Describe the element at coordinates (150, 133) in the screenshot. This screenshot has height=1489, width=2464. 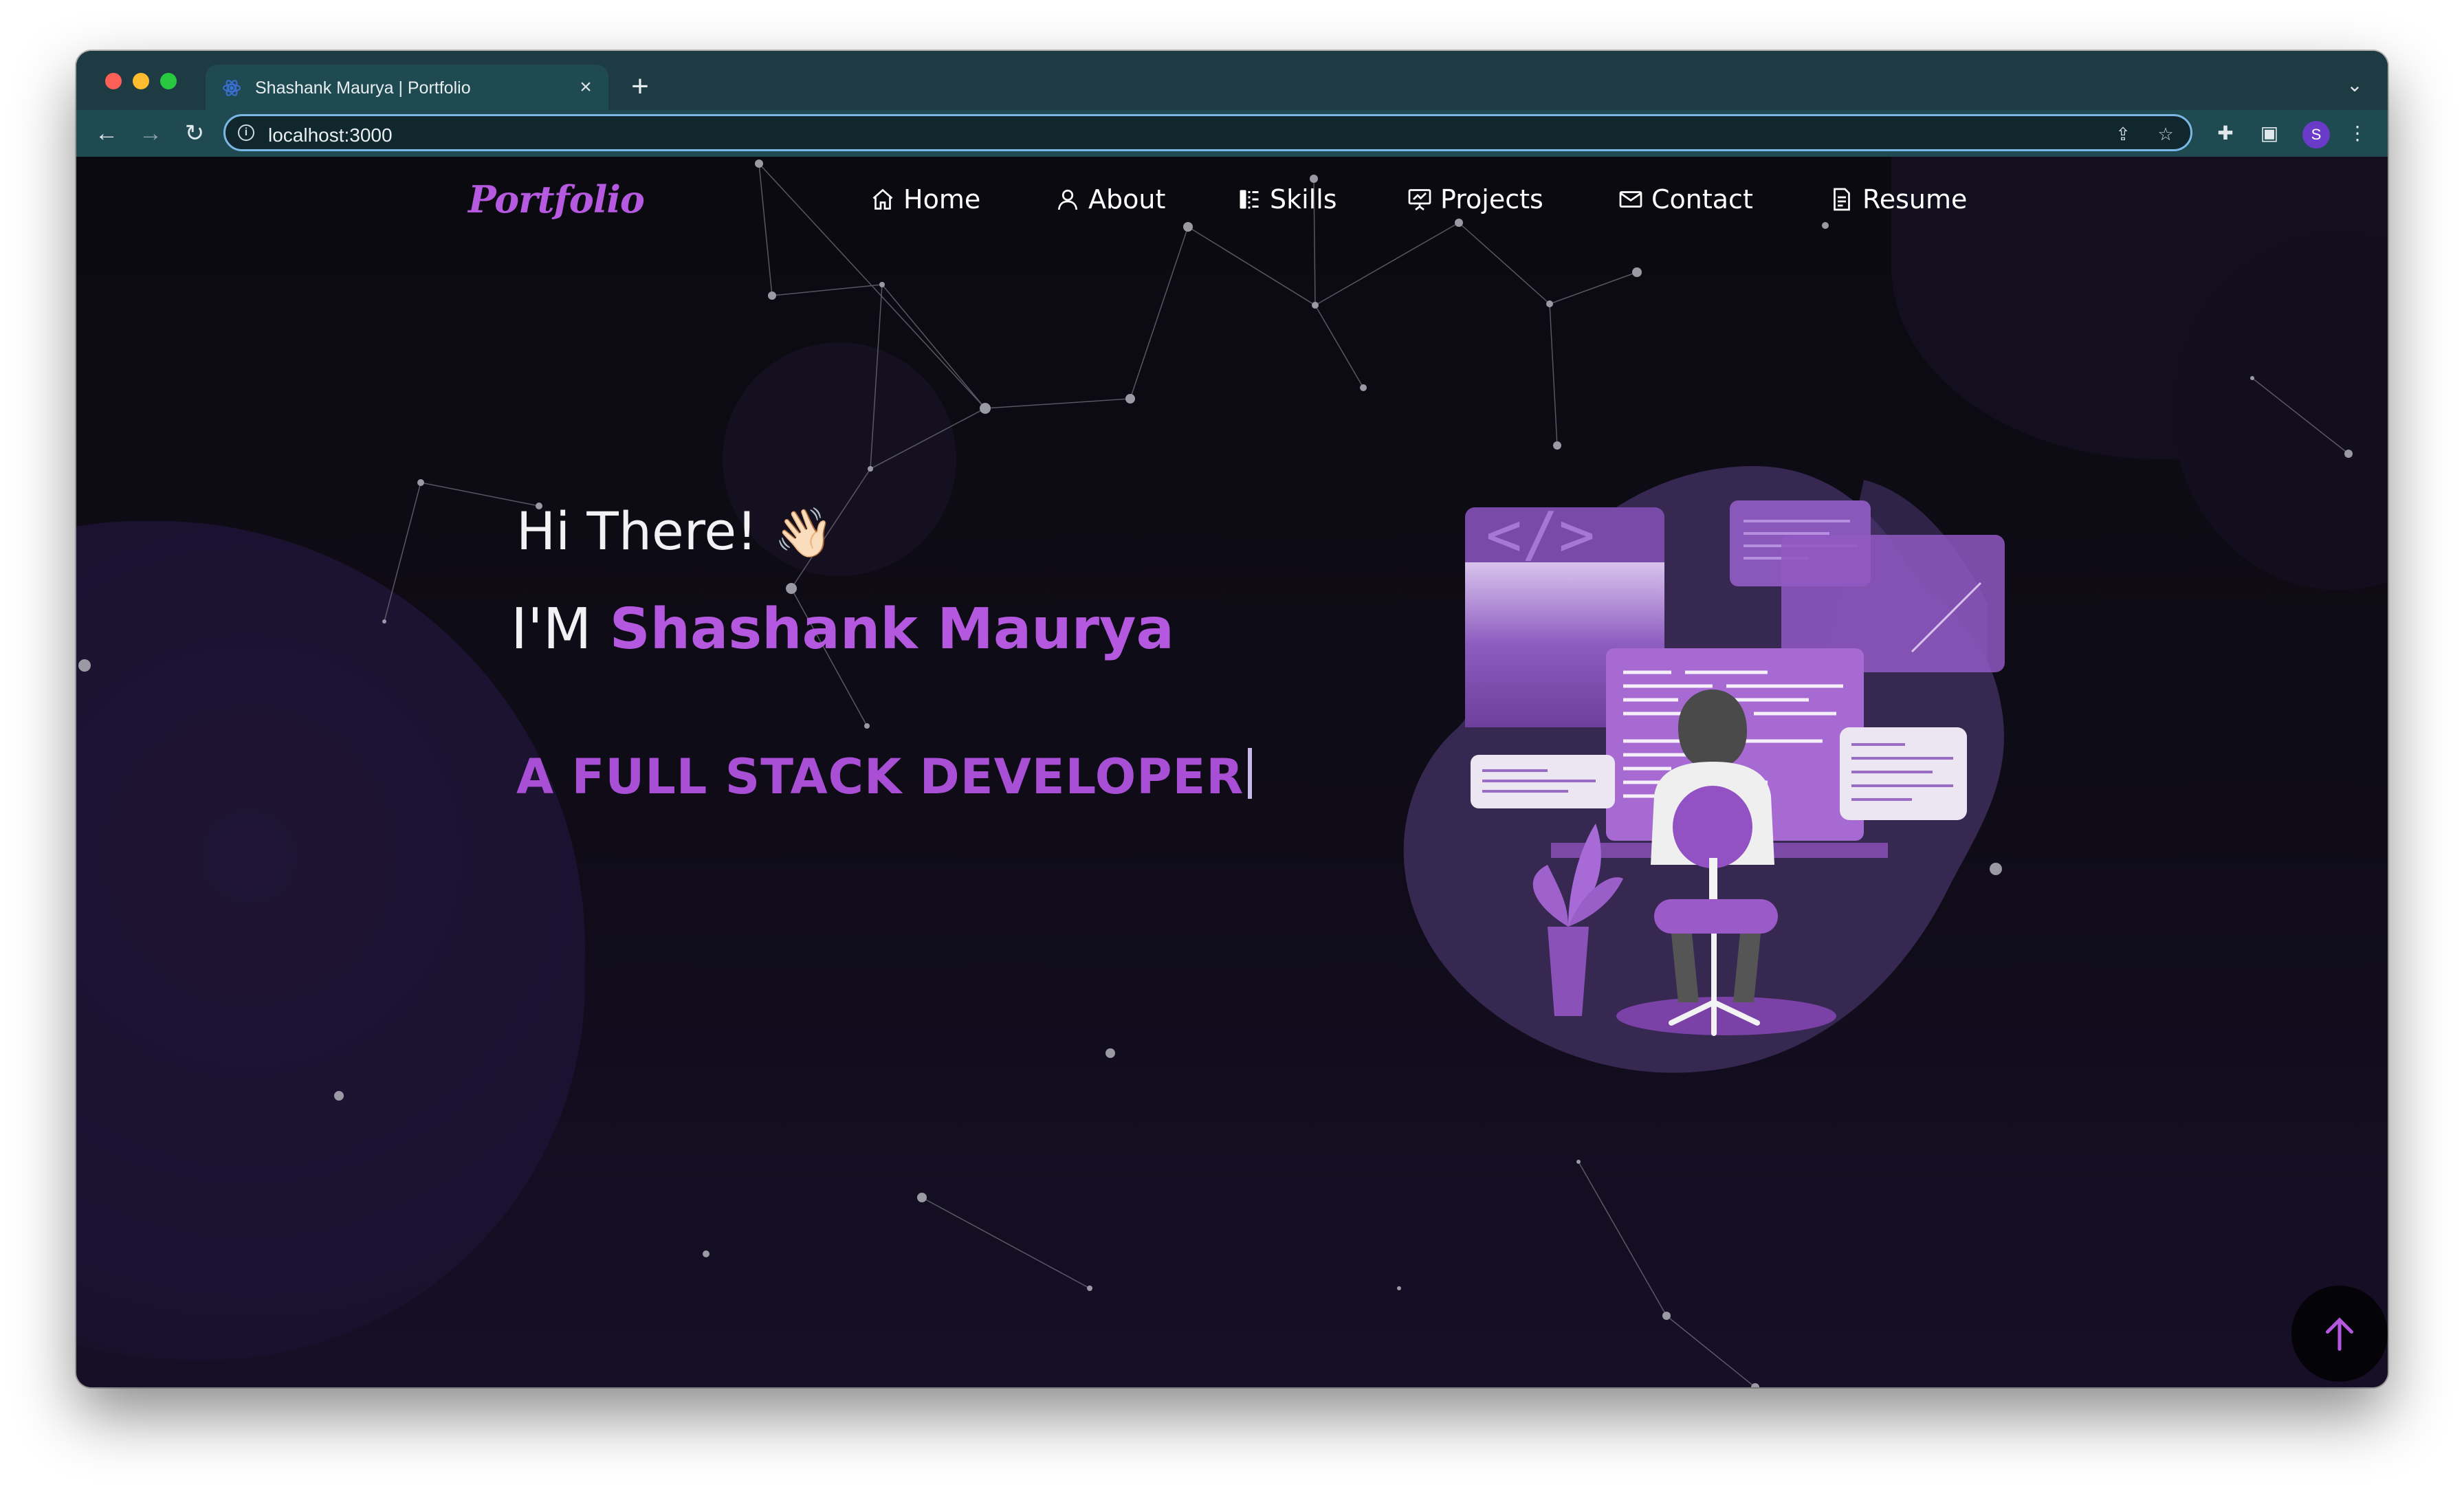
I see `forward-icon: →` at that location.